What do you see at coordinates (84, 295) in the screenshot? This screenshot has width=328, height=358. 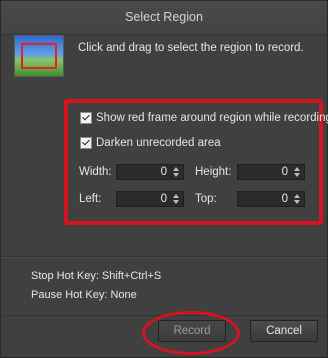 I see `pause-hotkey-text: Pause Hot Key: None` at bounding box center [84, 295].